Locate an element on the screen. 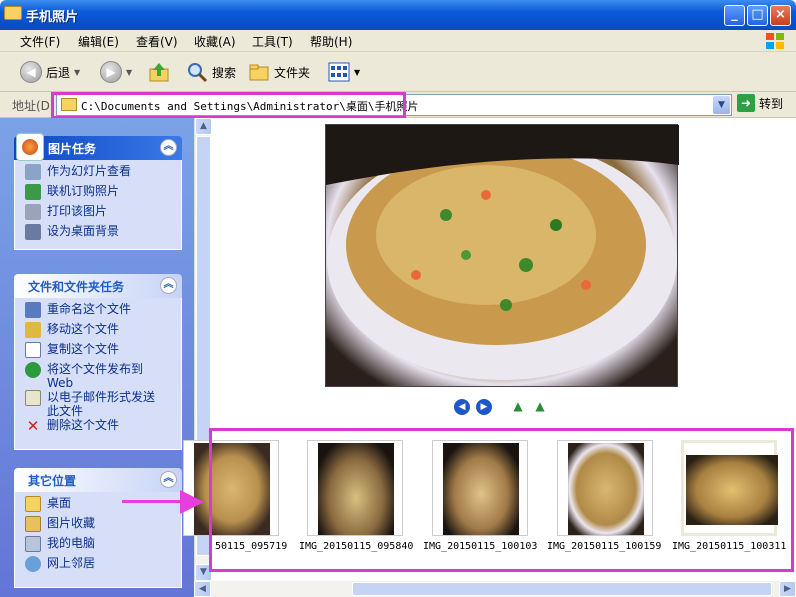 This screenshot has width=796, height=597. file-tasks-header: 文件和文件夹任务 ︽ is located at coordinates (98, 286).